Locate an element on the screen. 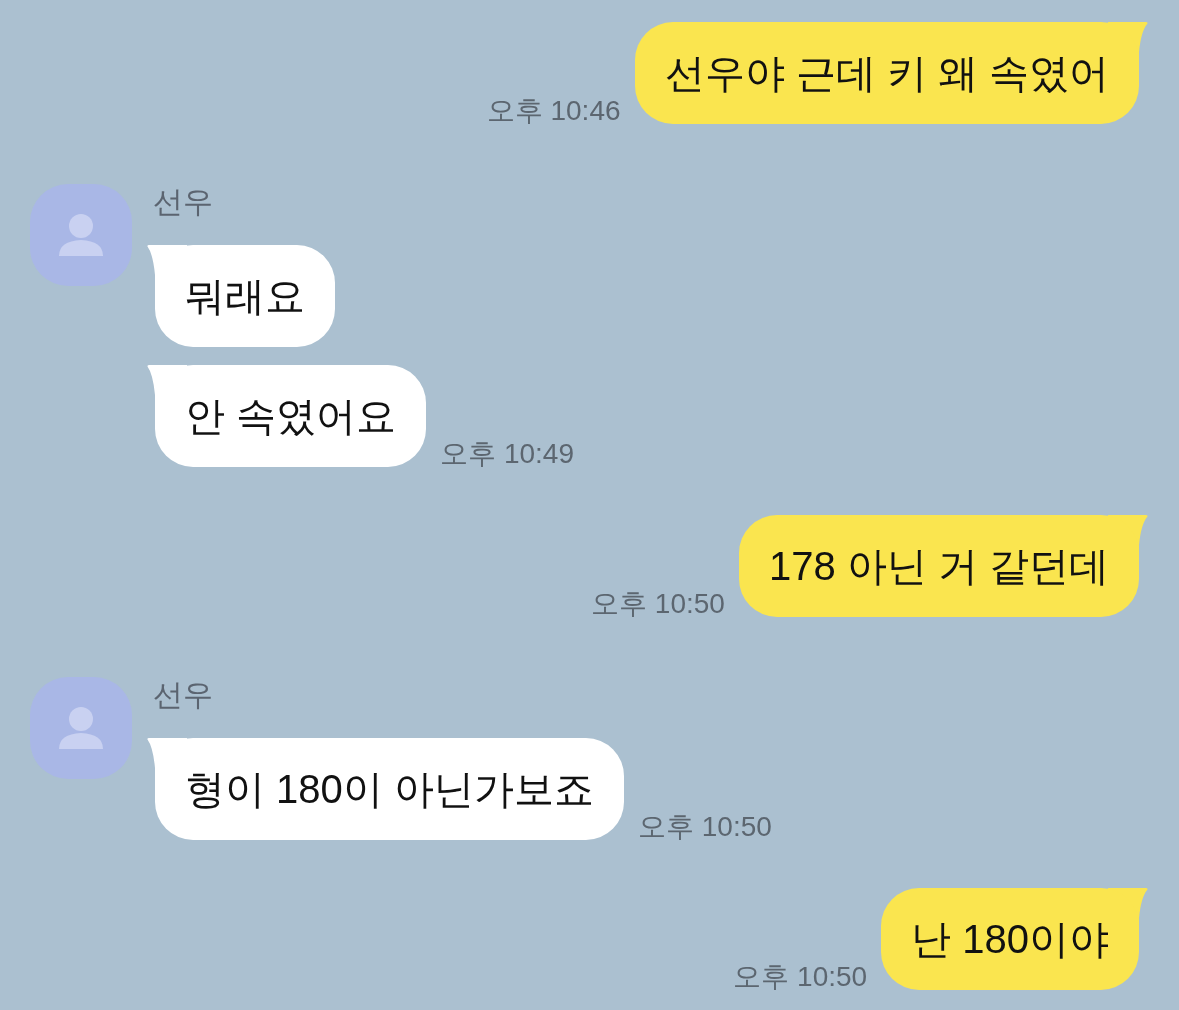 The width and height of the screenshot is (1179, 1010). timestamp: 오후 10:49 is located at coordinates (507, 454).